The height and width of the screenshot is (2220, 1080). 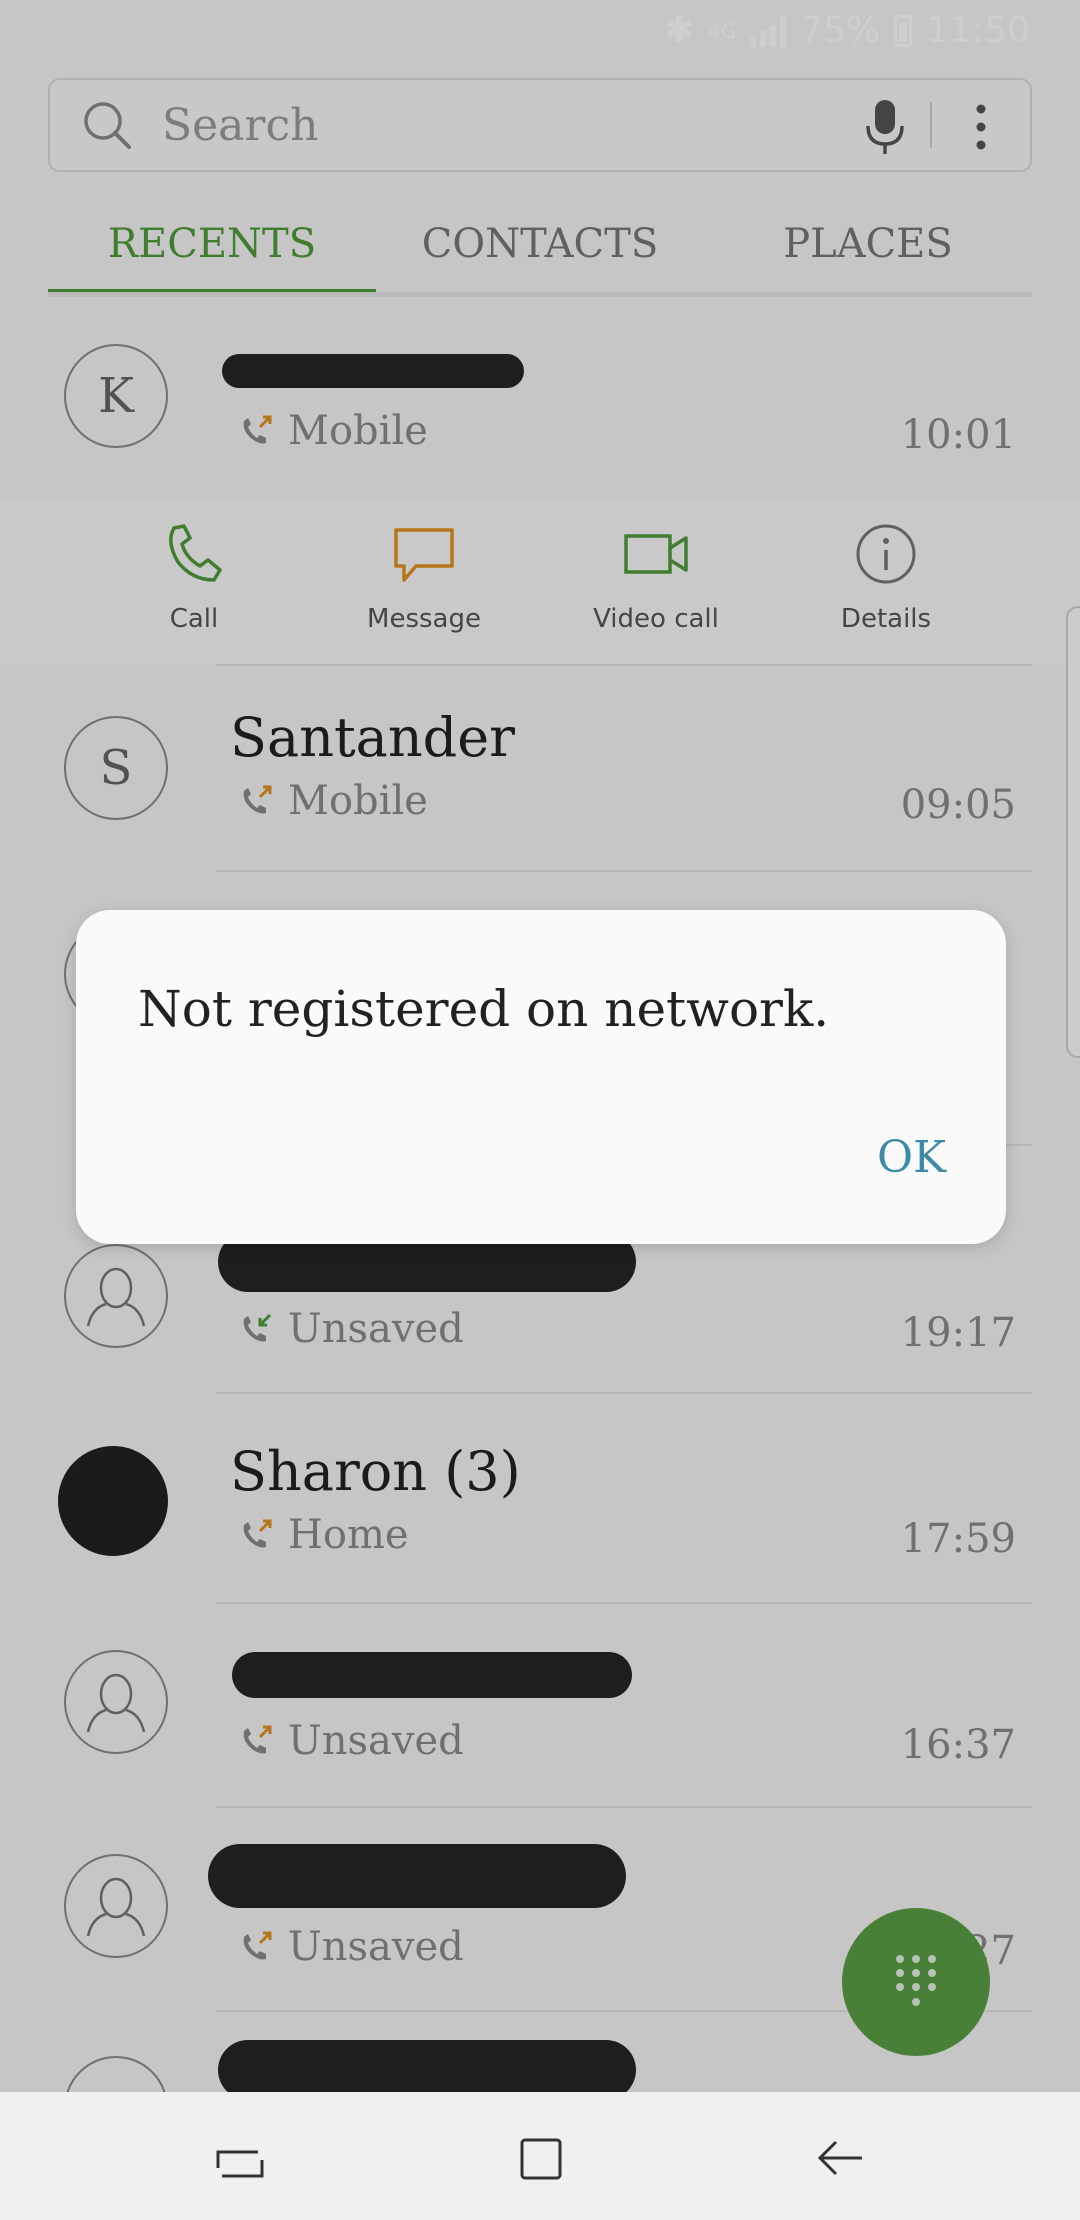 I want to click on dialog-message: Not registered on network., so click(x=484, y=1009).